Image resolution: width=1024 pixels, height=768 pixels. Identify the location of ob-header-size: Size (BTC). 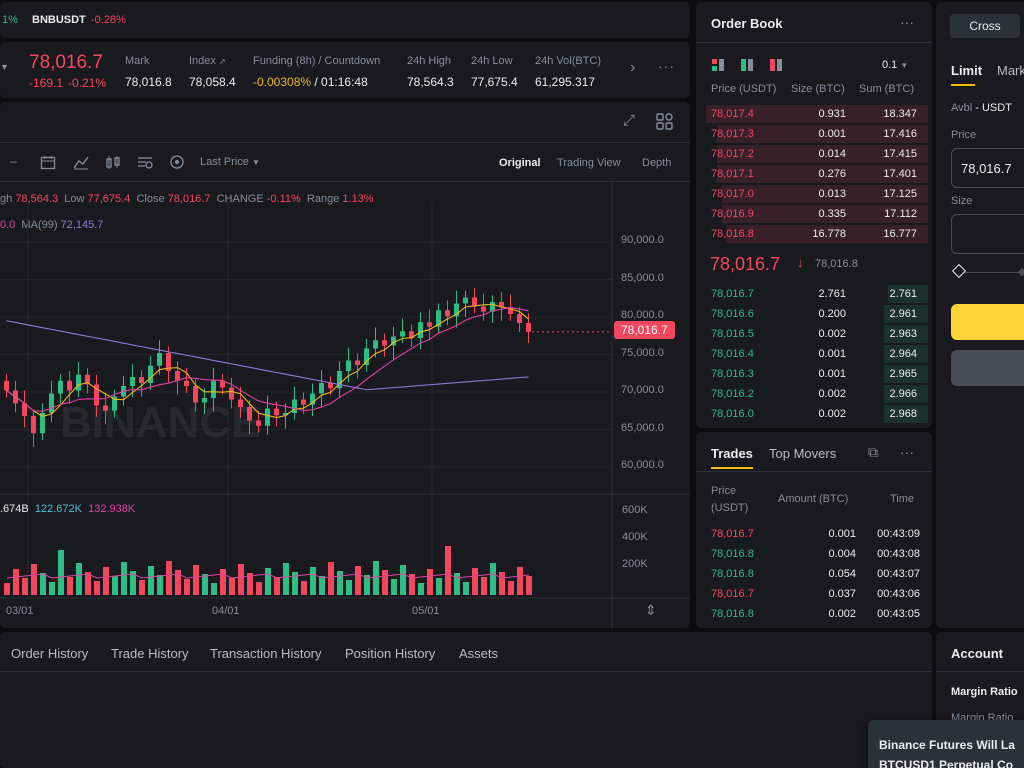
(818, 89).